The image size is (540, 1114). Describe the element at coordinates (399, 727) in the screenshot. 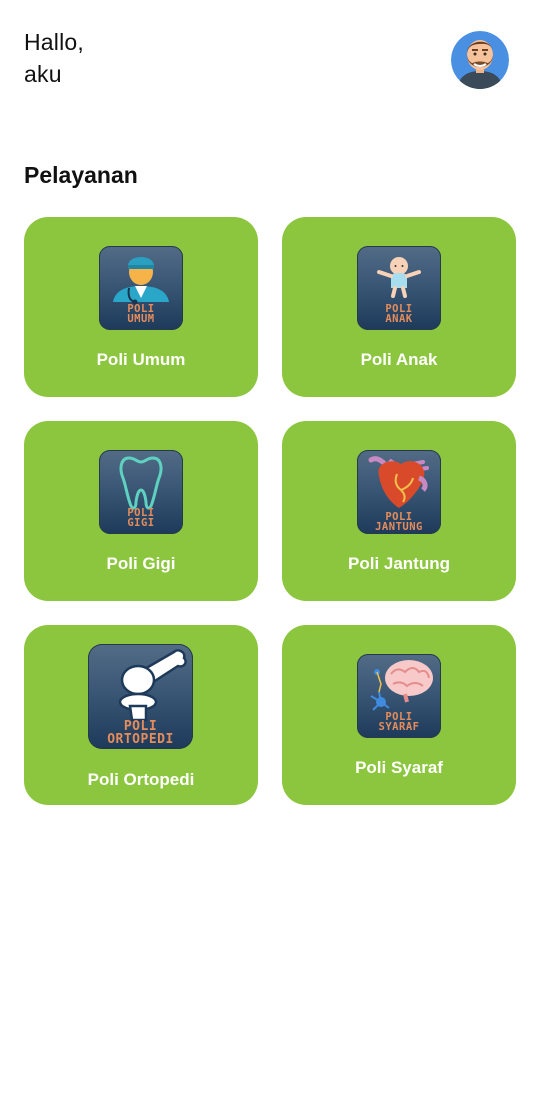

I see `icon-caption-line: SYARAF` at that location.